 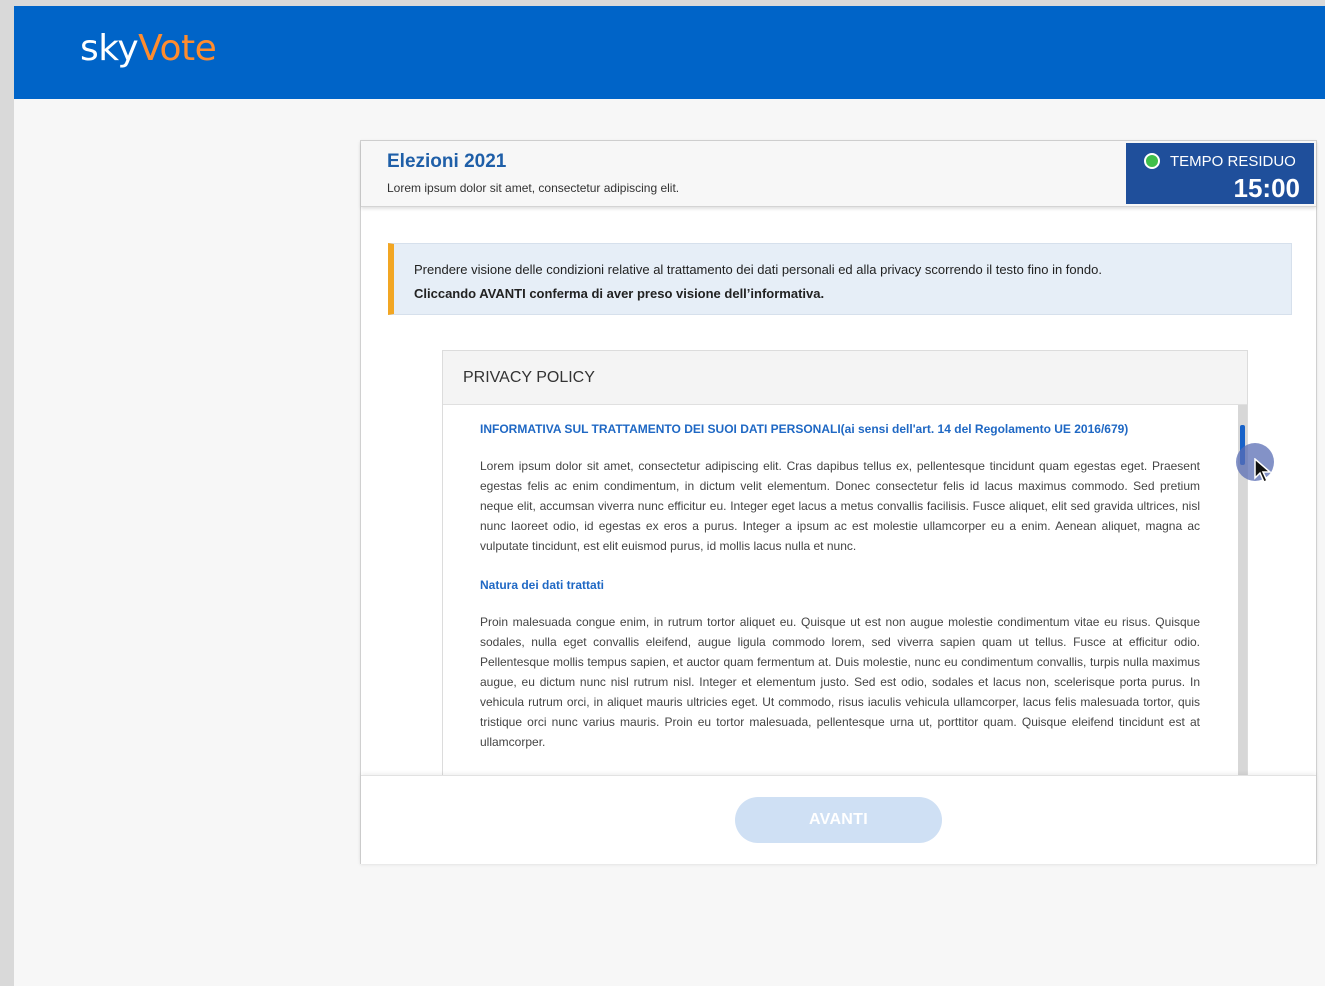 I want to click on policy-heading-natura-dati: Natura dei dati trattati, so click(x=542, y=585).